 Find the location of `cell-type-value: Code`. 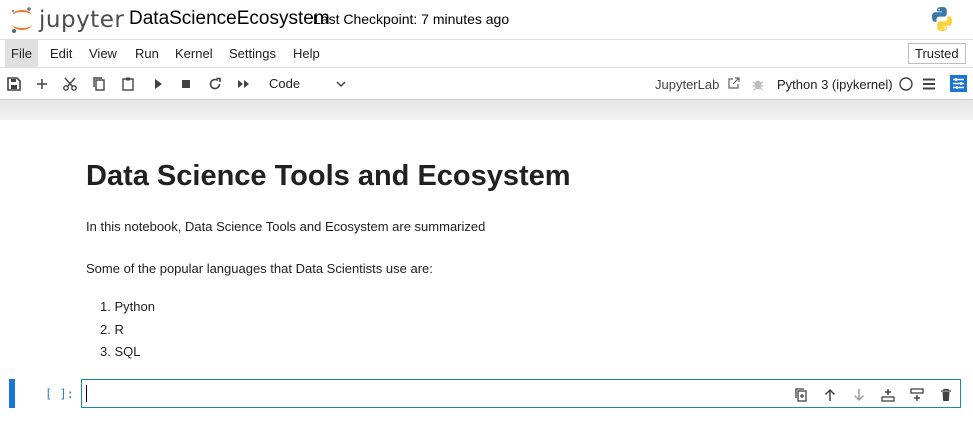

cell-type-value: Code is located at coordinates (285, 83).